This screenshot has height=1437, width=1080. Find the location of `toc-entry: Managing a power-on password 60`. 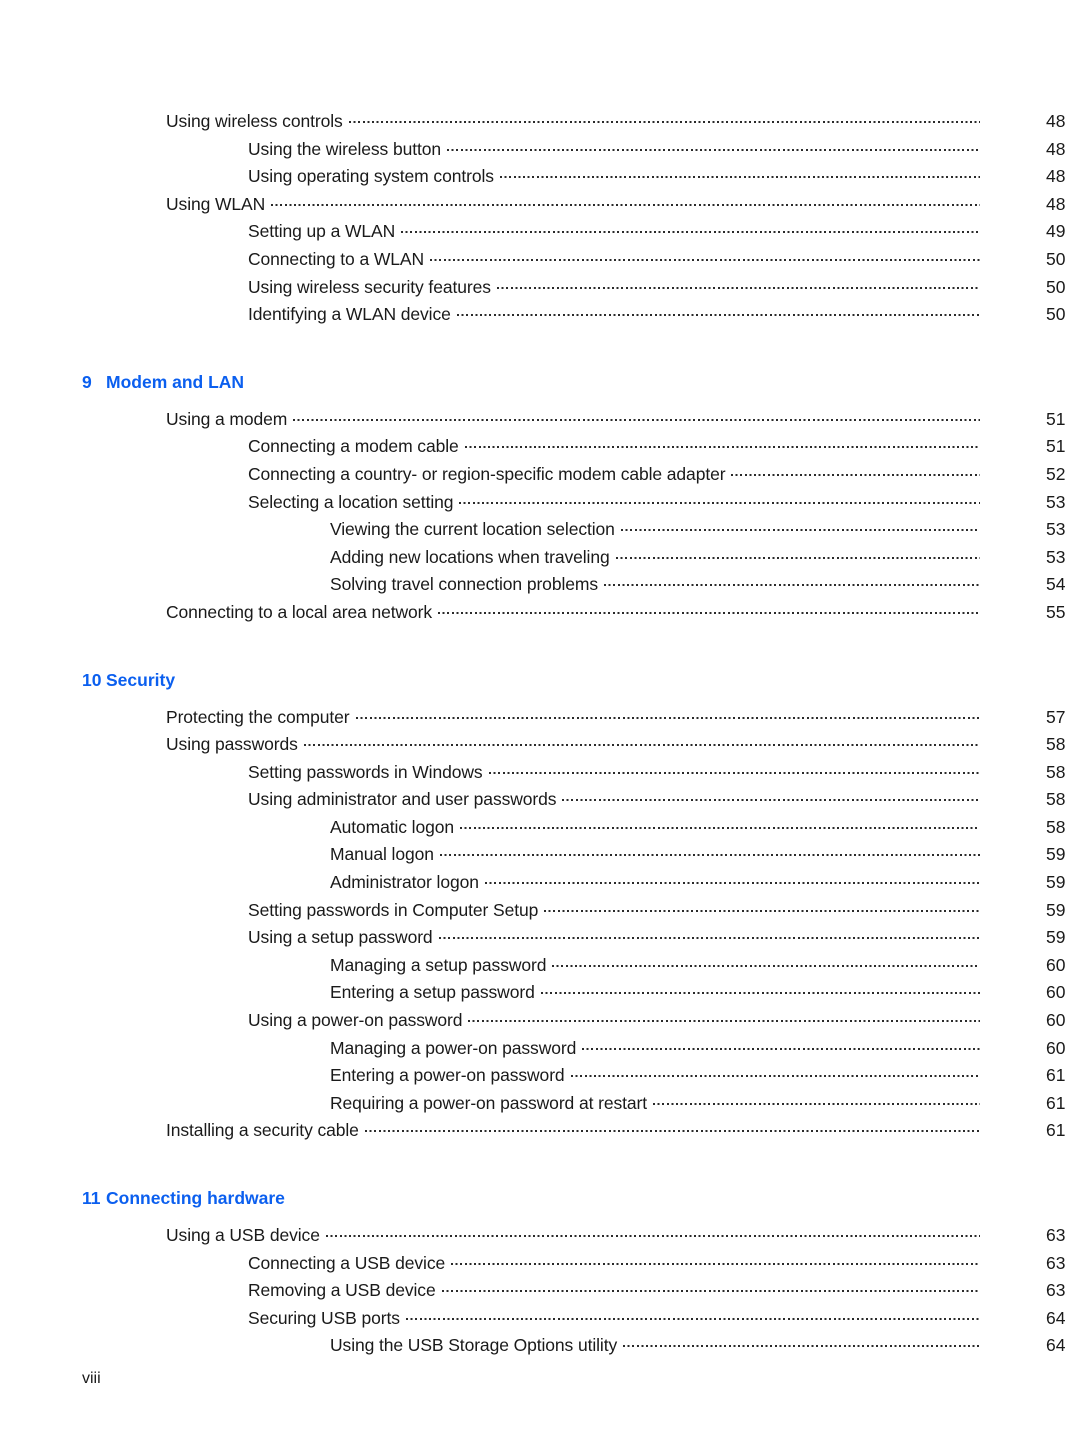

toc-entry: Managing a power-on password 60 is located at coordinates (540, 1049).